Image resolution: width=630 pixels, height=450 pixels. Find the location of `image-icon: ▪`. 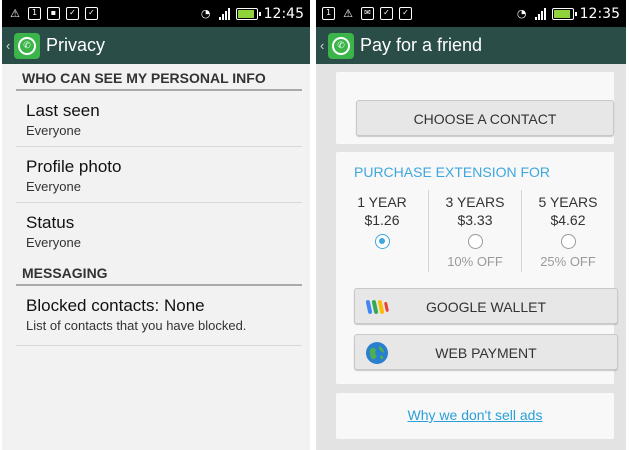

image-icon: ▪ is located at coordinates (53, 13).